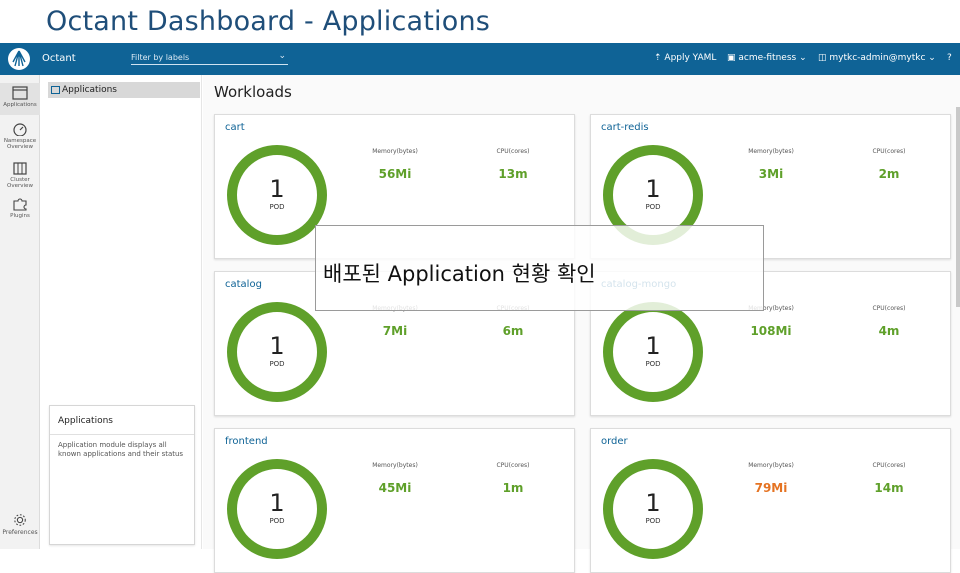  I want to click on annotation-caption: 배포된 Application 현황 확인, so click(459, 274).